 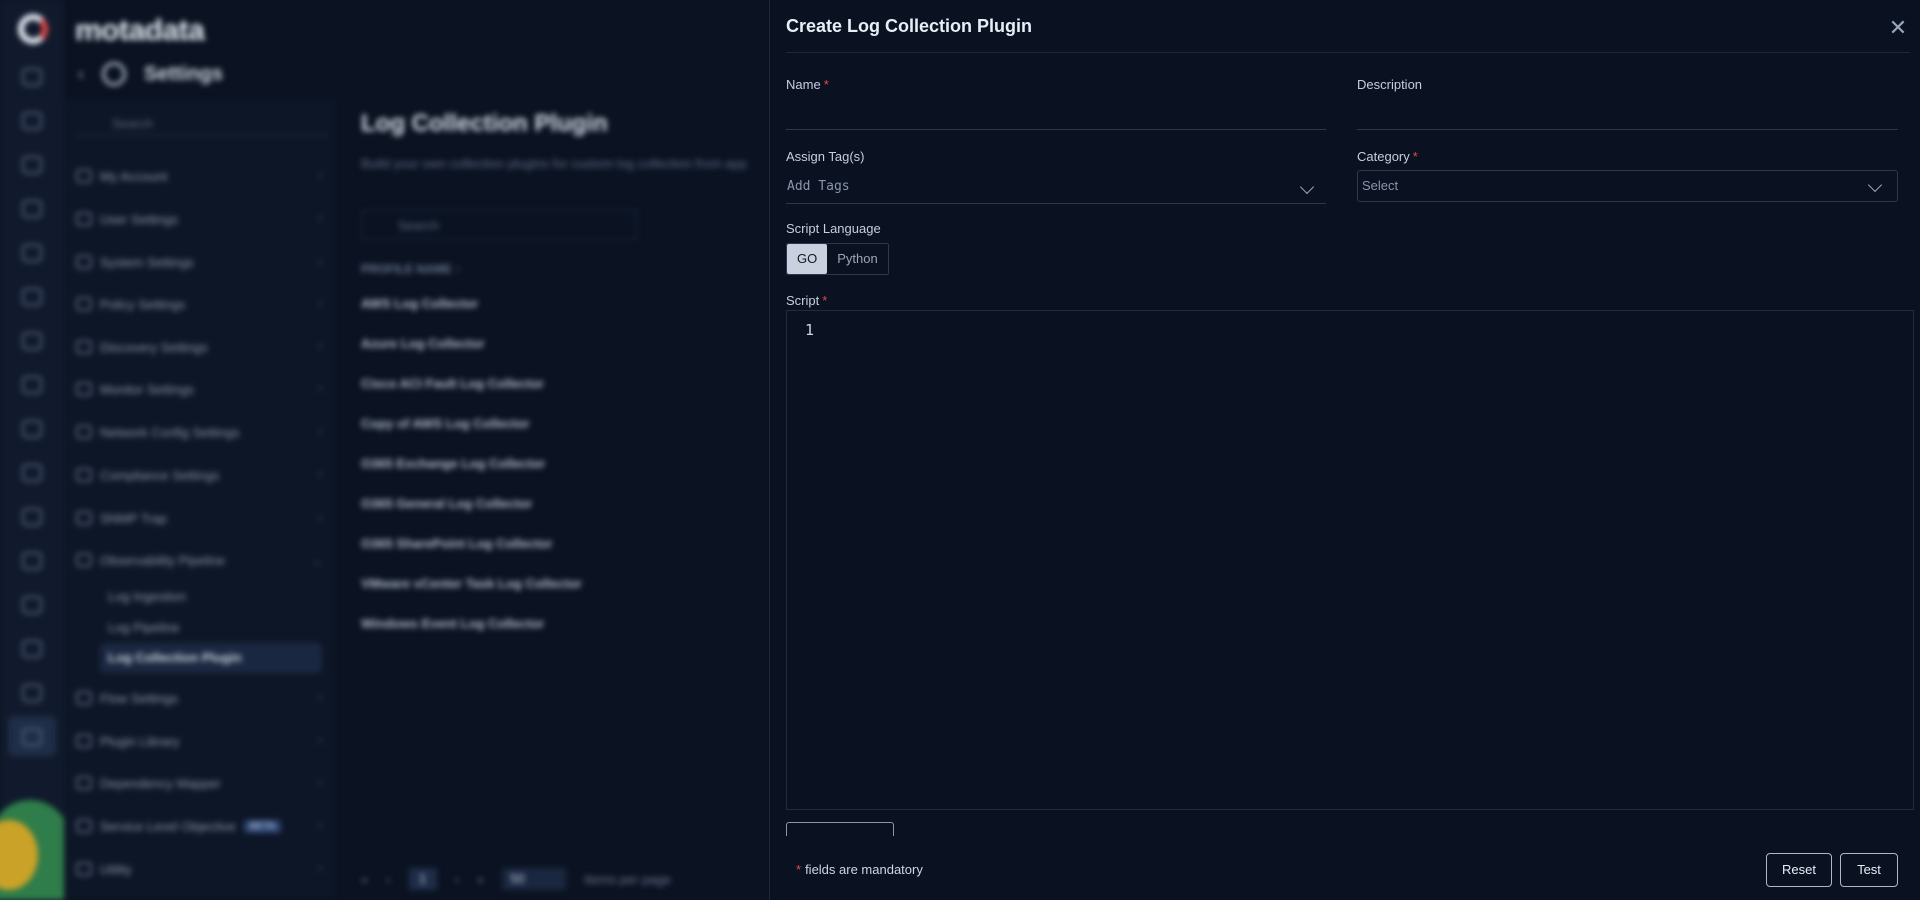 I want to click on close-icon: ✕, so click(x=1898, y=28).